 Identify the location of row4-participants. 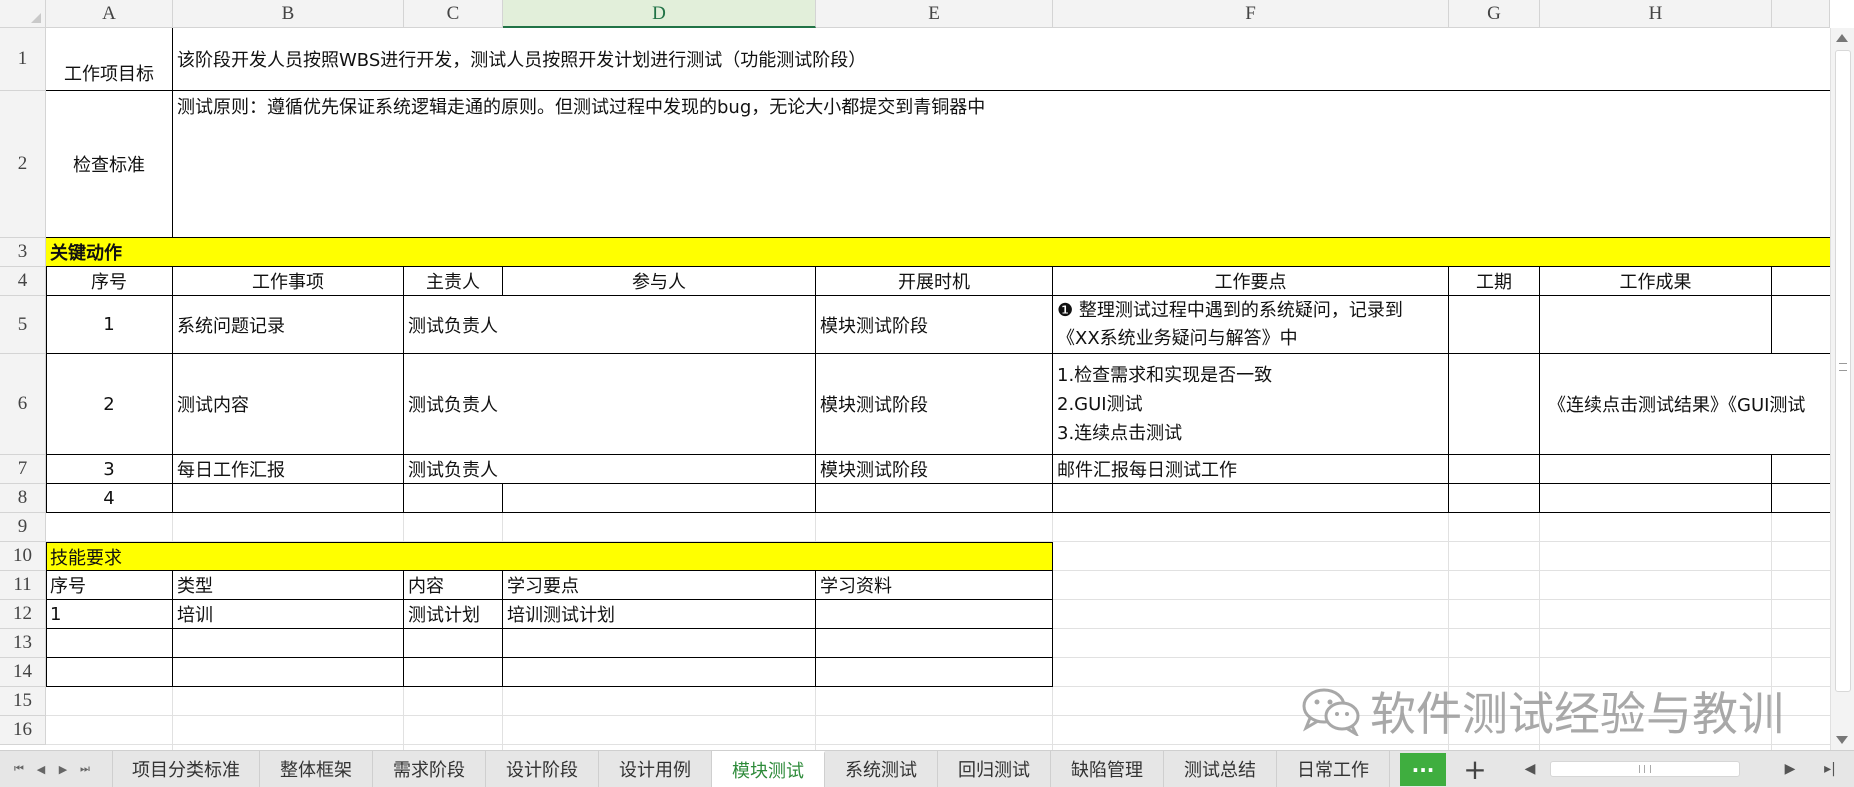
(659, 498).